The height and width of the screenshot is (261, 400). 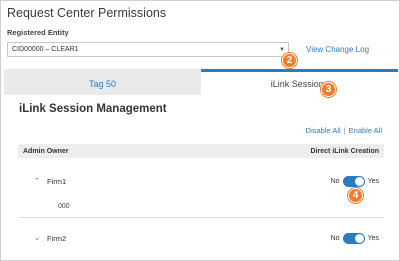 What do you see at coordinates (201, 151) in the screenshot?
I see `table-header: Admin Owner Direct iLink Creation` at bounding box center [201, 151].